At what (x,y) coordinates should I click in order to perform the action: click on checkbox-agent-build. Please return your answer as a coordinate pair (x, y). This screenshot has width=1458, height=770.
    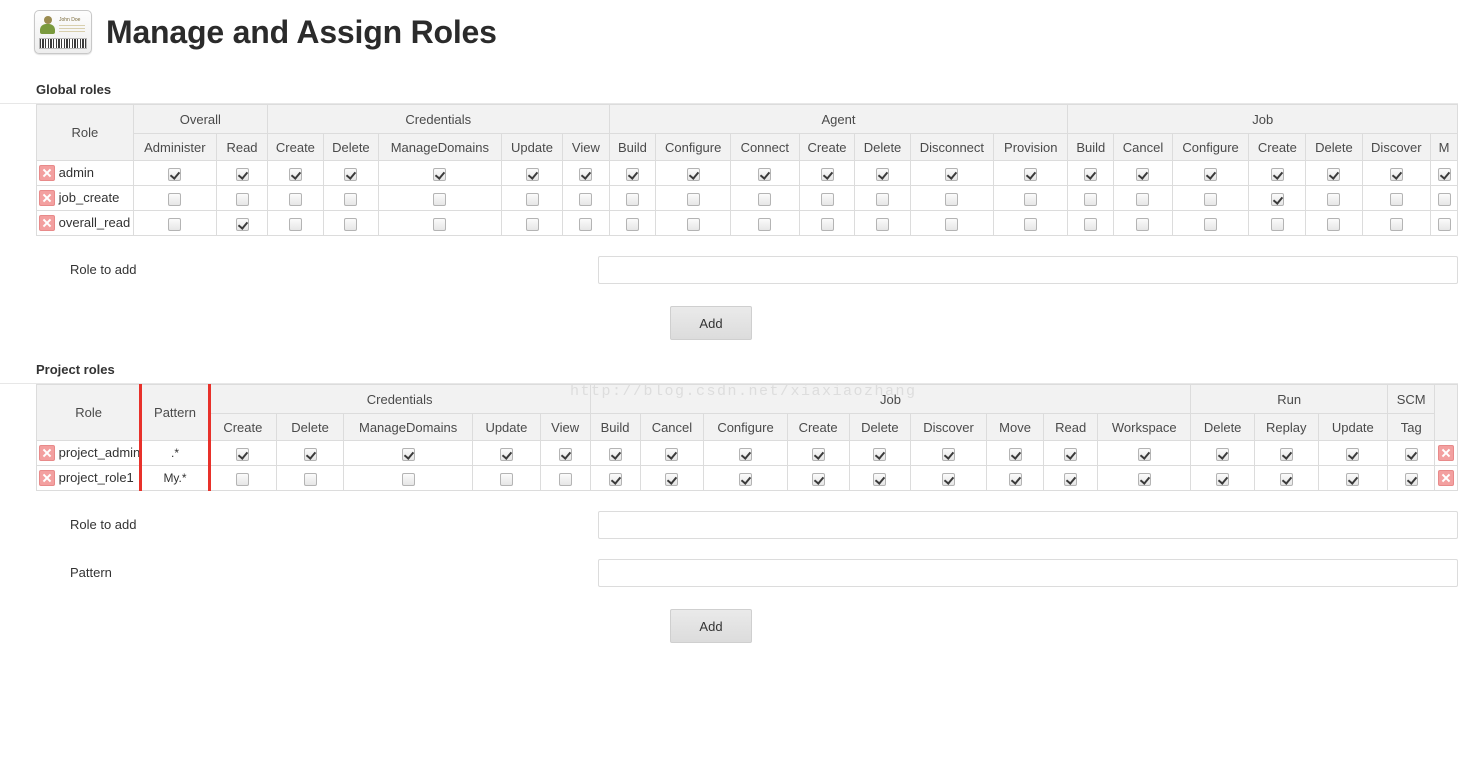
    Looking at the image, I should click on (632, 174).